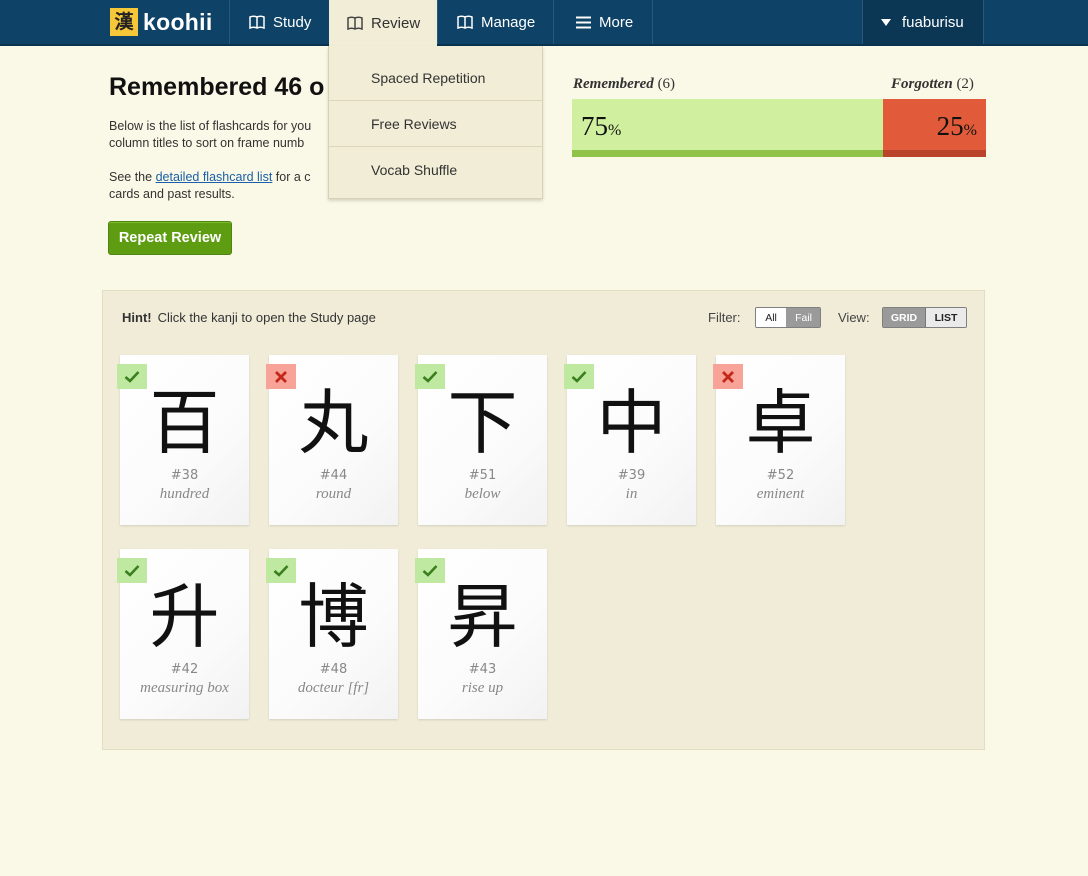  Describe the element at coordinates (266, 317) in the screenshot. I see `hint-text: Click the kanji to open the Study page` at that location.